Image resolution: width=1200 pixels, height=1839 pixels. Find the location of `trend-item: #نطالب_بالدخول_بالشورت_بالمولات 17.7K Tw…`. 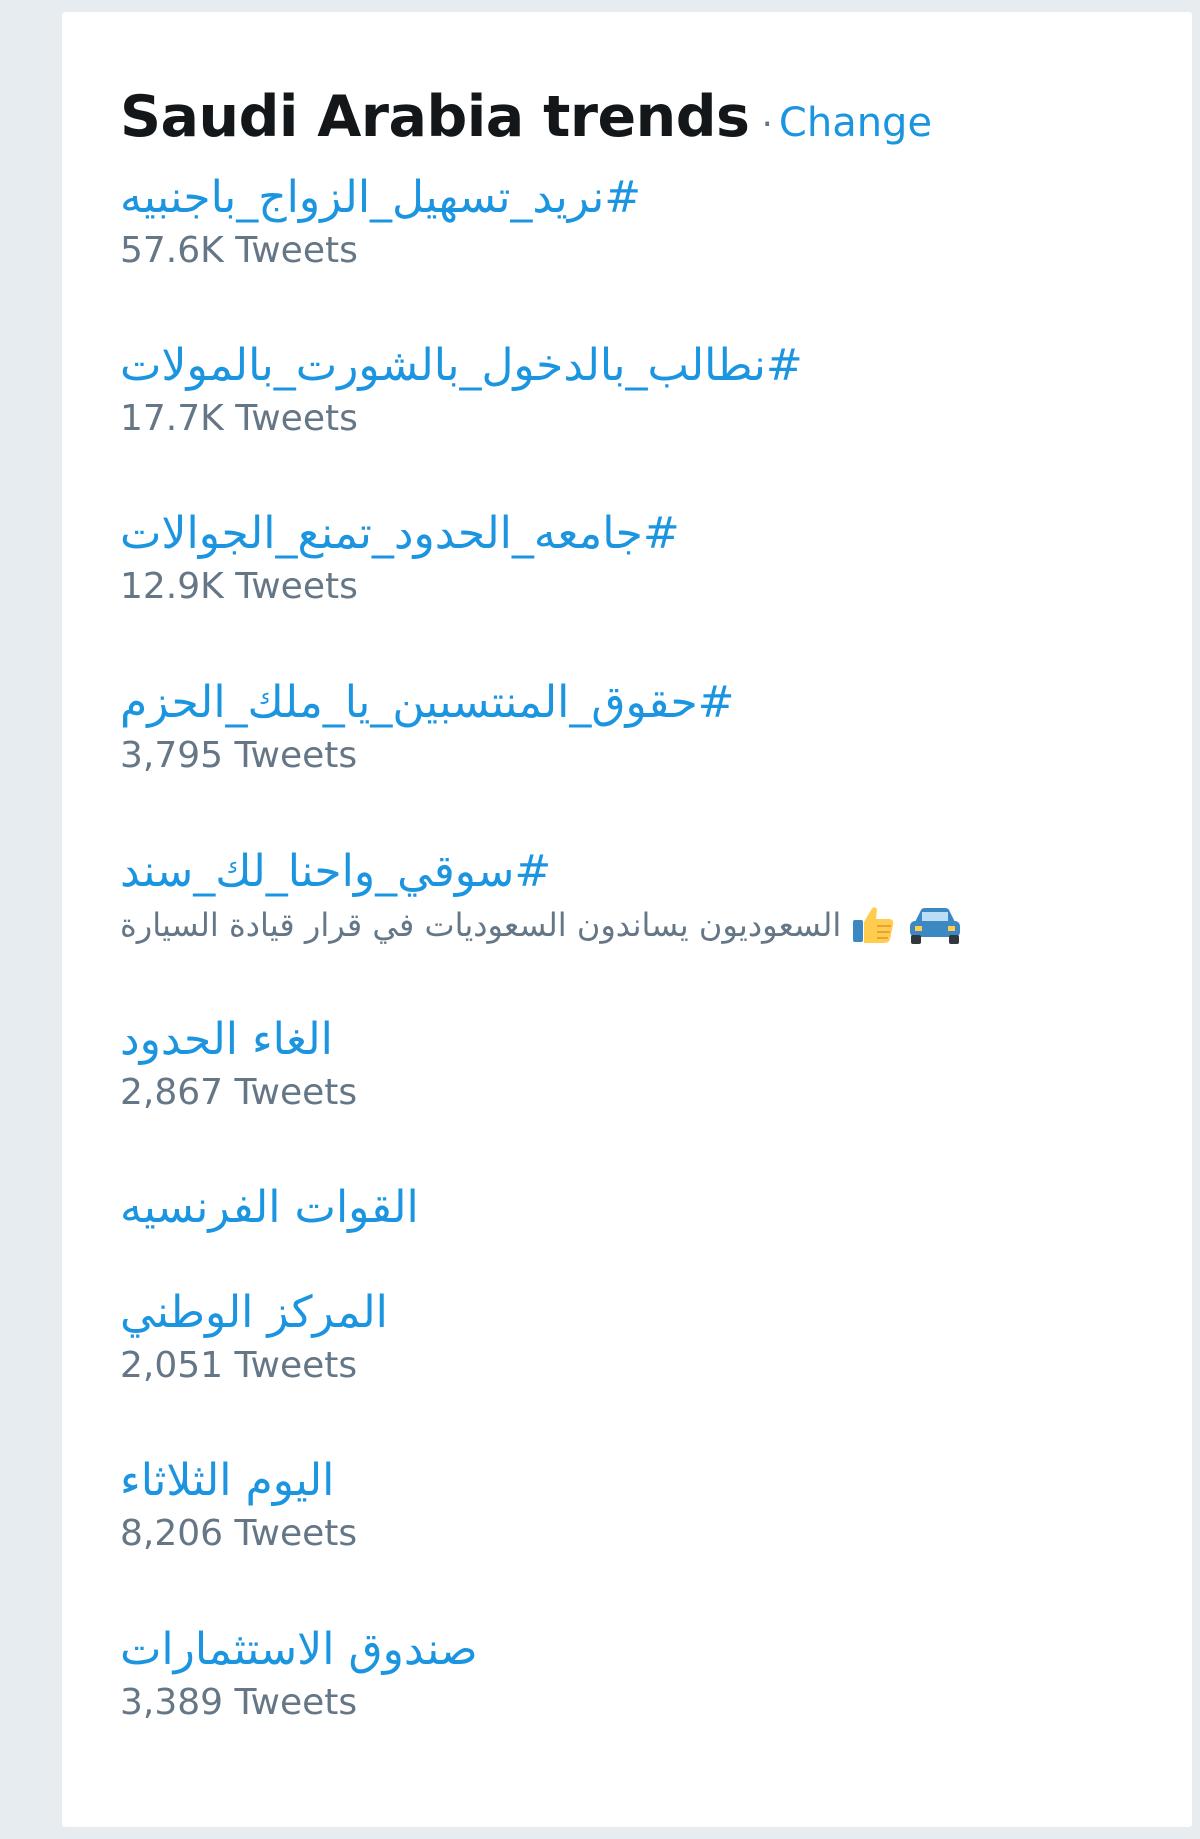

trend-item: #نطالب_بالدخول_بالشورت_بالمولات 17.7K Tw… is located at coordinates (461, 391).